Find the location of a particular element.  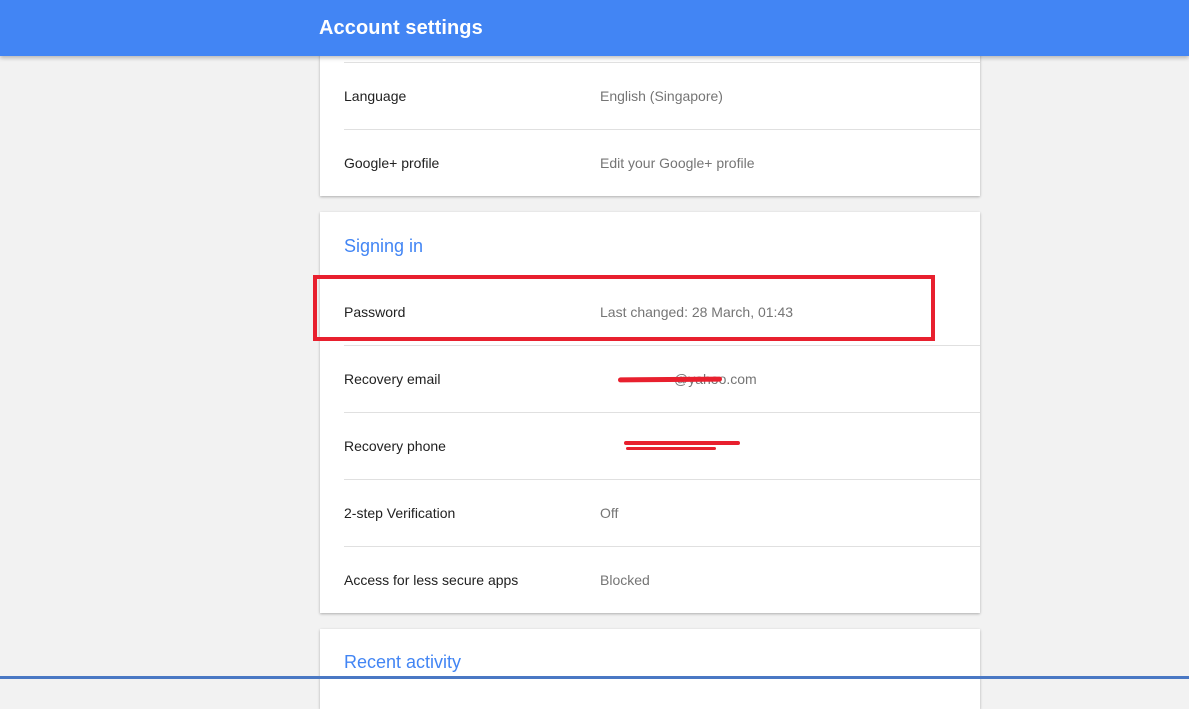

password-label: Password is located at coordinates (375, 312).